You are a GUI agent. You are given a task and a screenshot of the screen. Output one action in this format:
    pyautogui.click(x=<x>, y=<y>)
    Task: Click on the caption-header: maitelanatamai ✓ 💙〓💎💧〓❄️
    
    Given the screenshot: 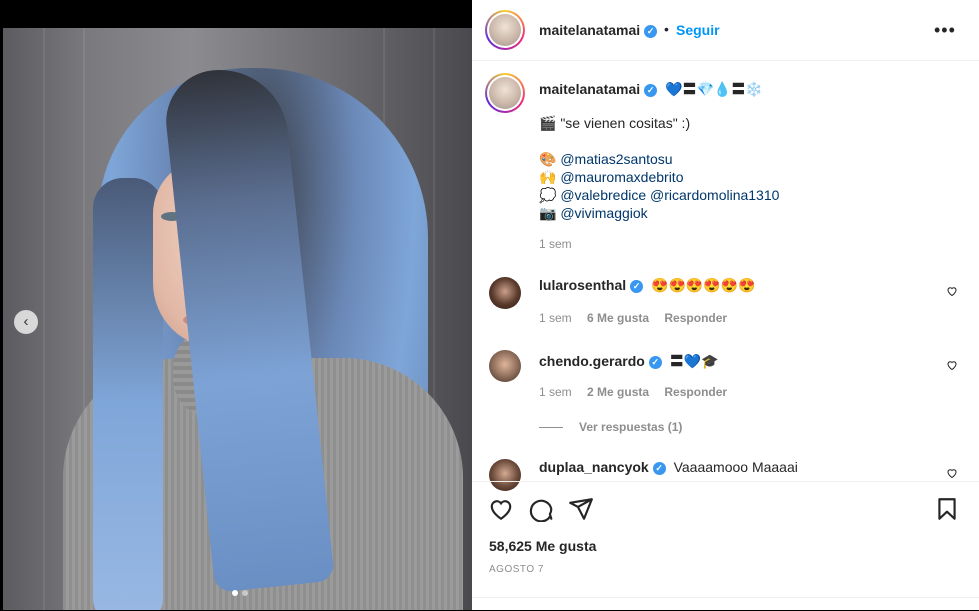 What is the action you would take?
    pyautogui.click(x=651, y=89)
    